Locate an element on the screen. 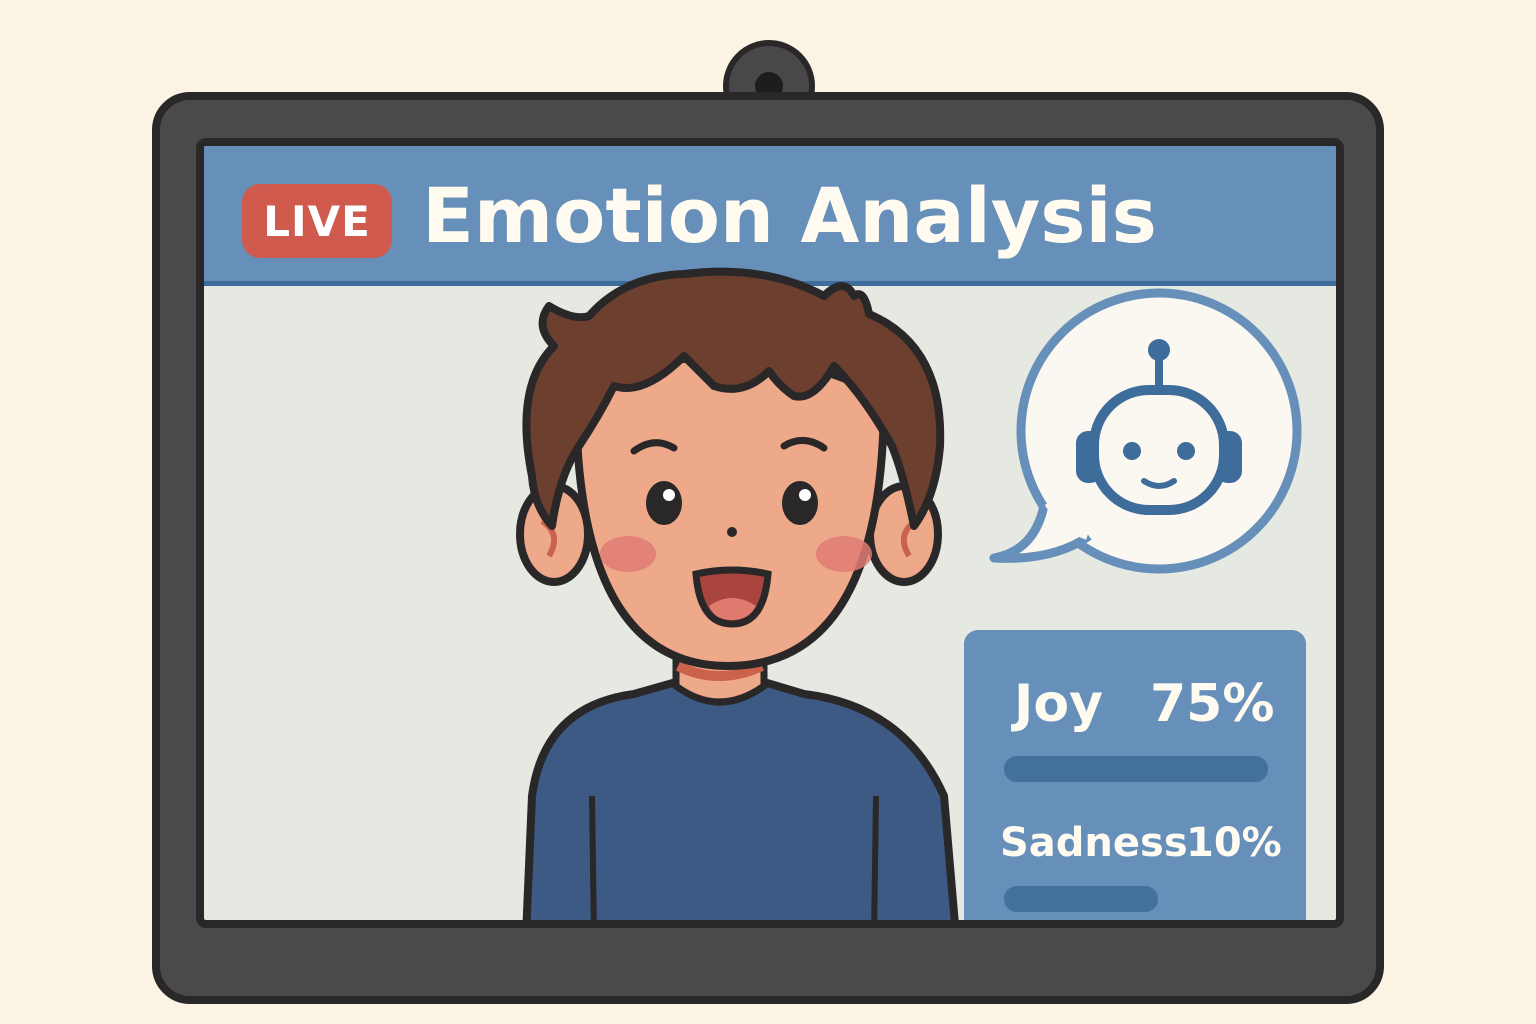  emotion-bar-fill-joy is located at coordinates (1136, 769).